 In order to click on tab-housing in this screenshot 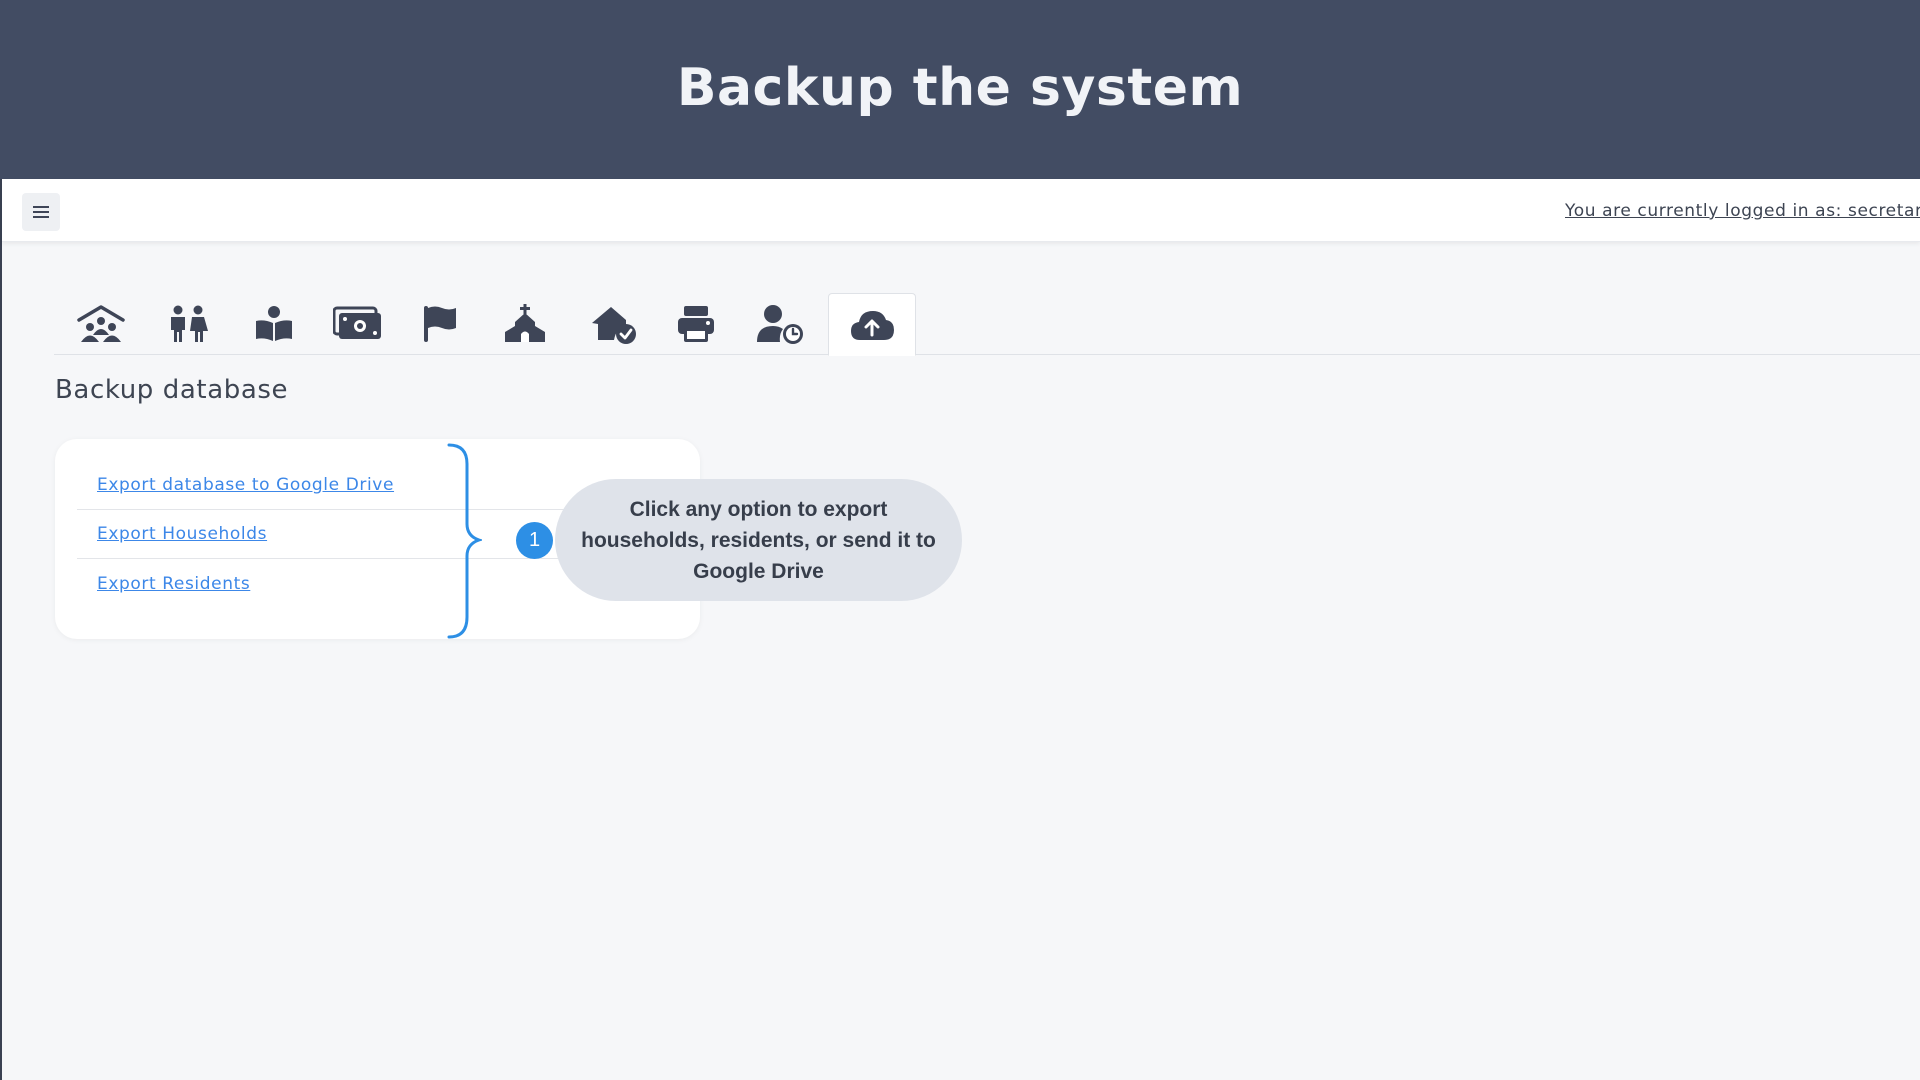, I will do `click(614, 324)`.